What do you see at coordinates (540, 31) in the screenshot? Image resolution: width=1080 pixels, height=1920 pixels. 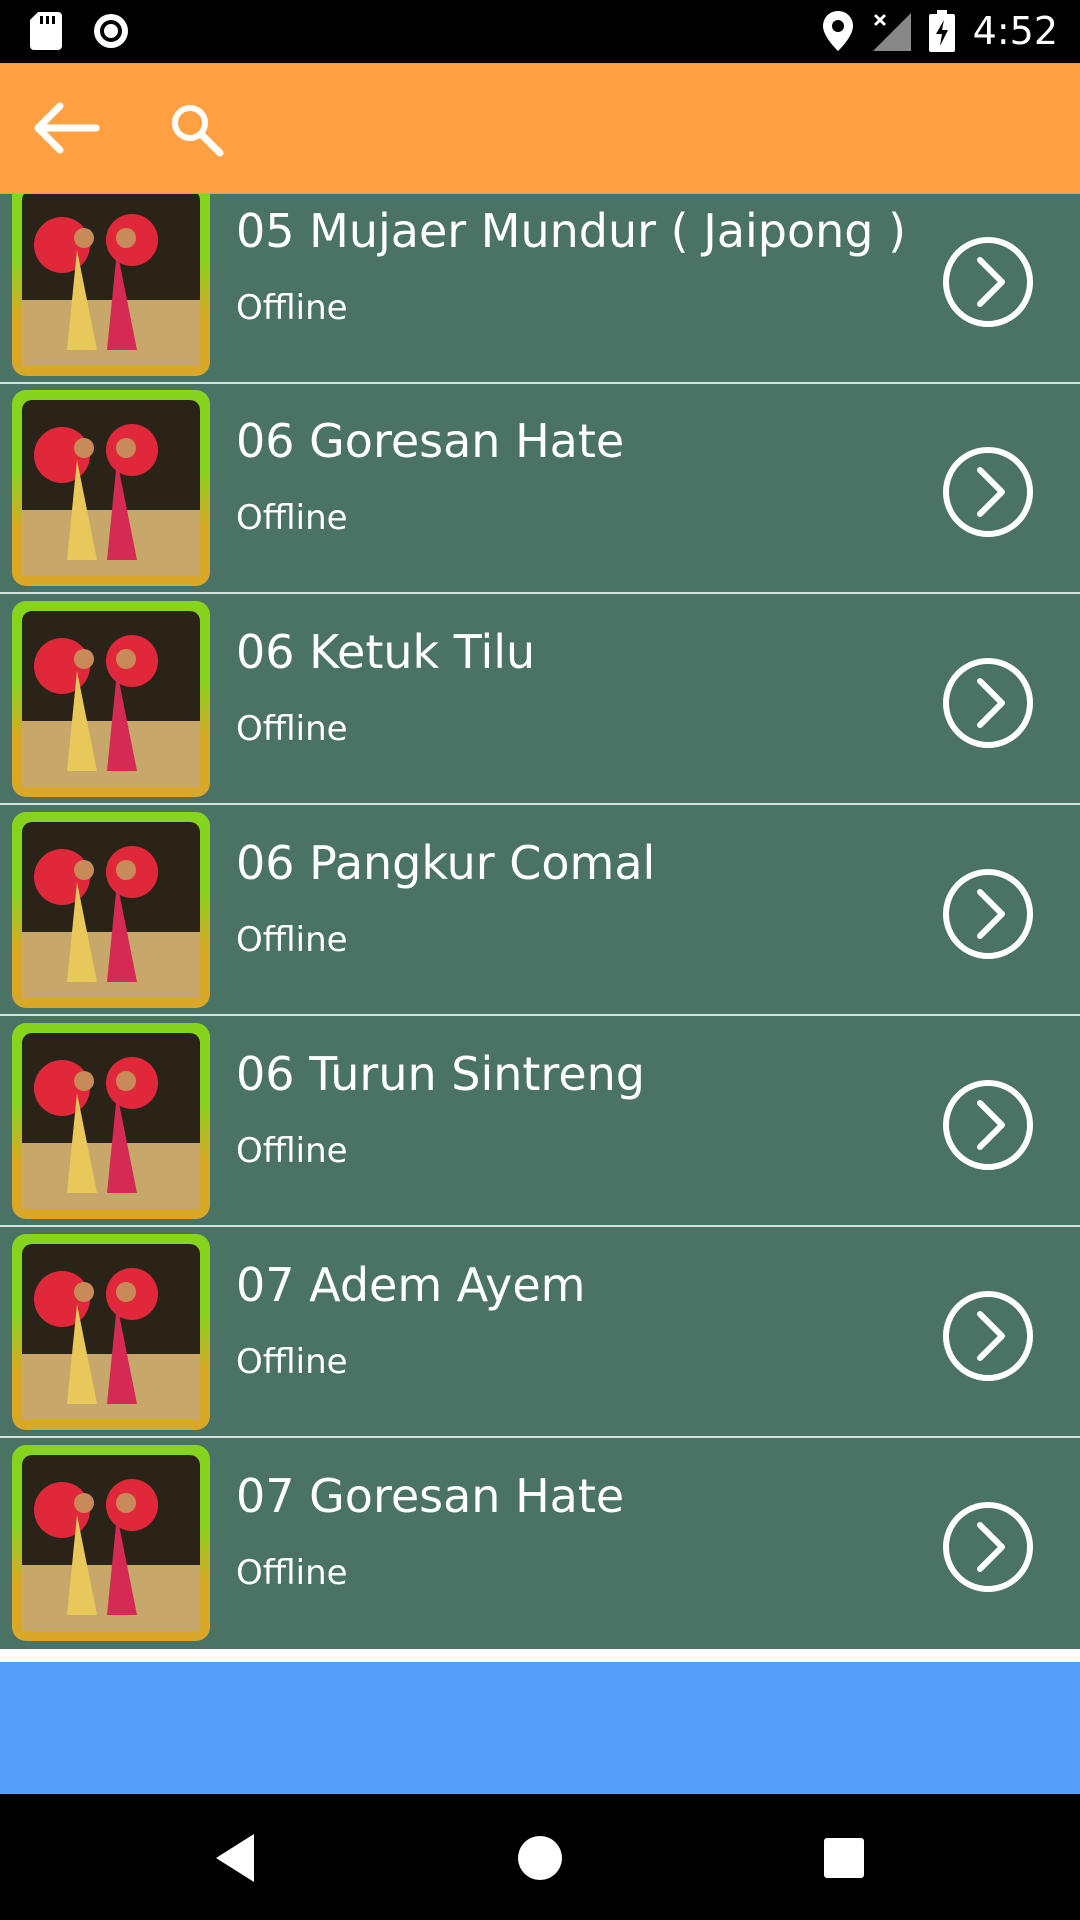 I see `status-bar: 4:52` at bounding box center [540, 31].